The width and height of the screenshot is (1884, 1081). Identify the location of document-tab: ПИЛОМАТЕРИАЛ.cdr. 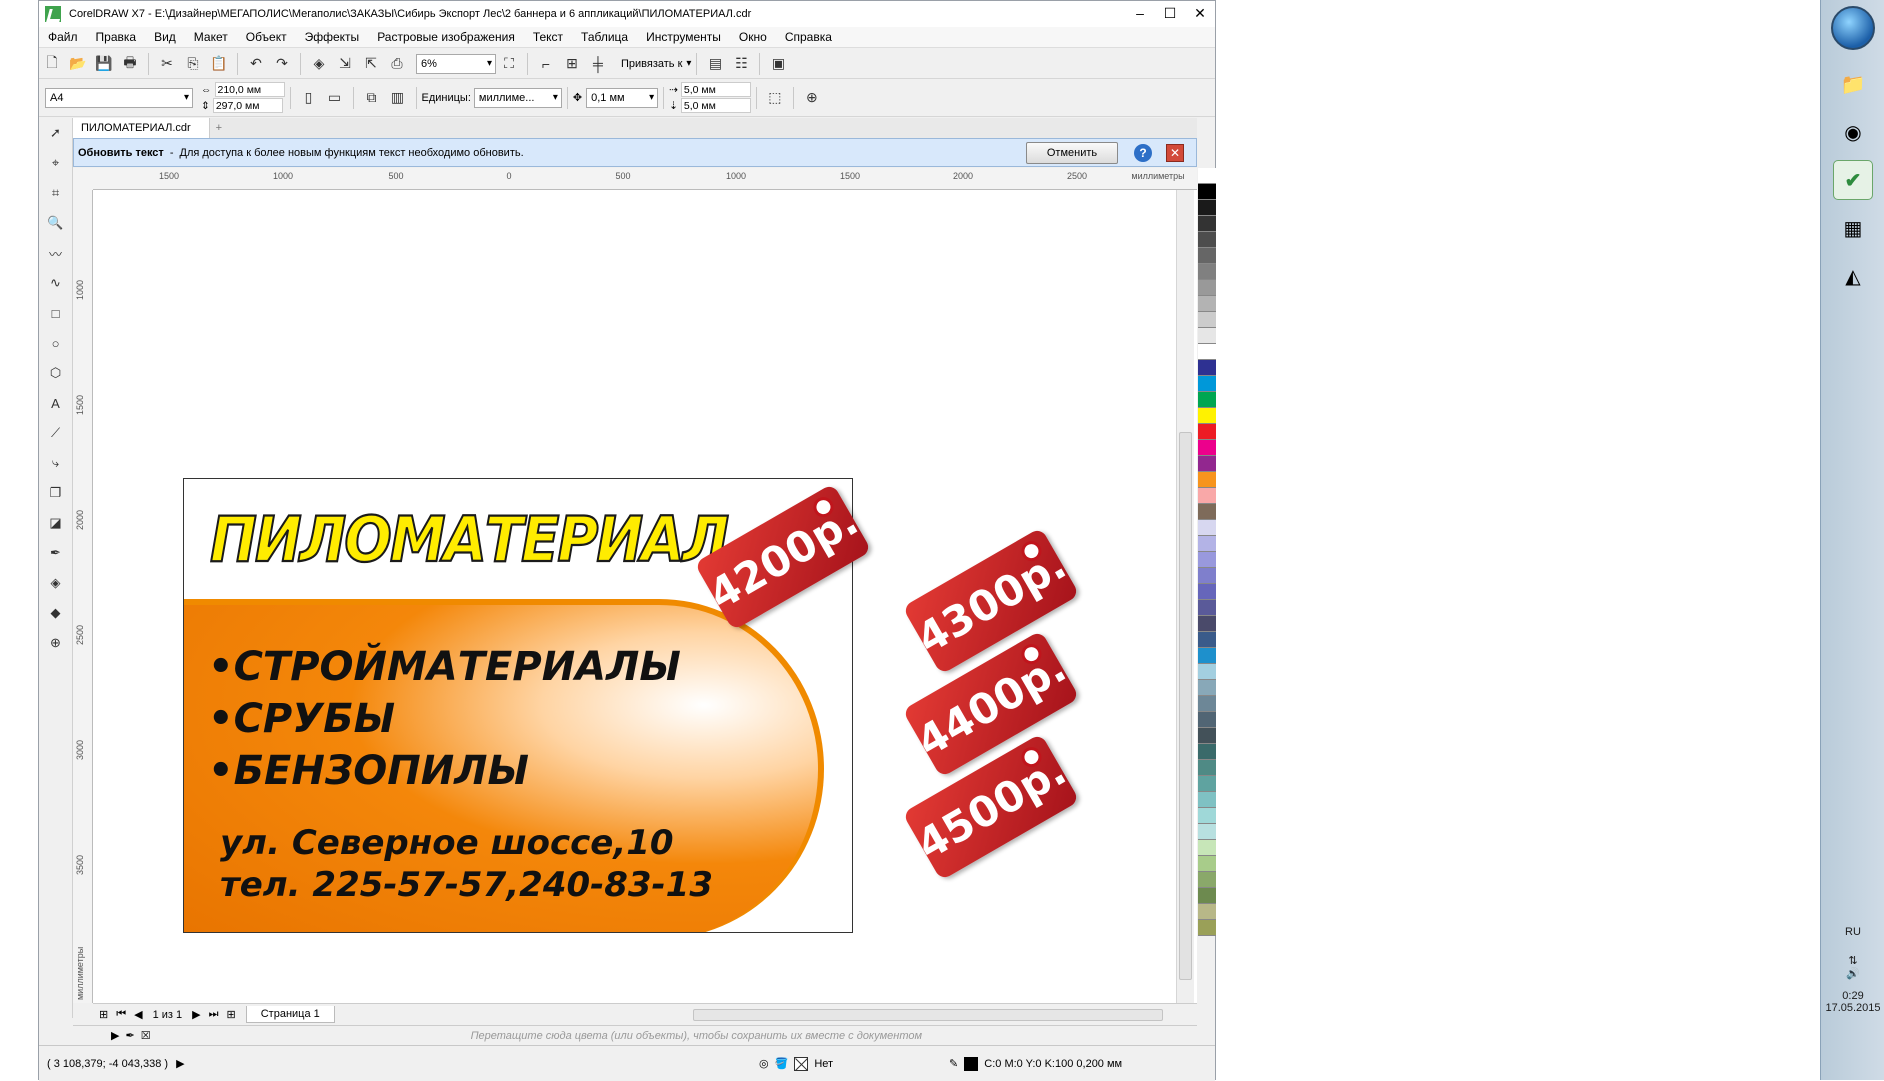
(141, 128).